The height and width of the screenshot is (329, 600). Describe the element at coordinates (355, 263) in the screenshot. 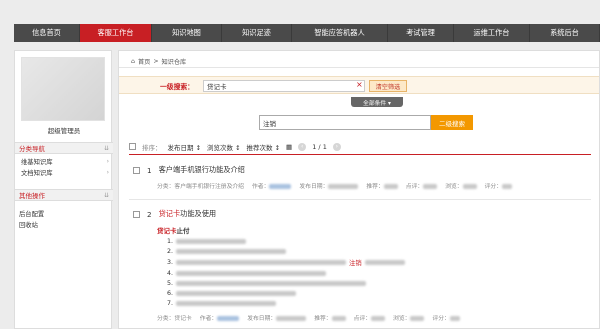

I see `snippet-highlight: 注销` at that location.